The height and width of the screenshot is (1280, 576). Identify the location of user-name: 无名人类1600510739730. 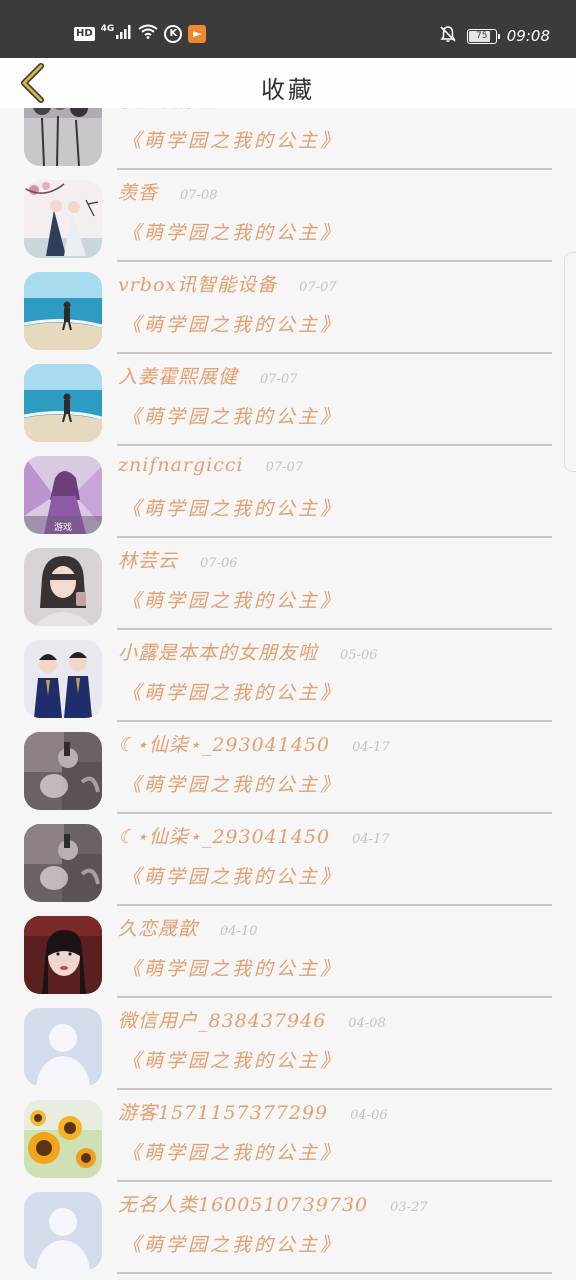
(243, 1203).